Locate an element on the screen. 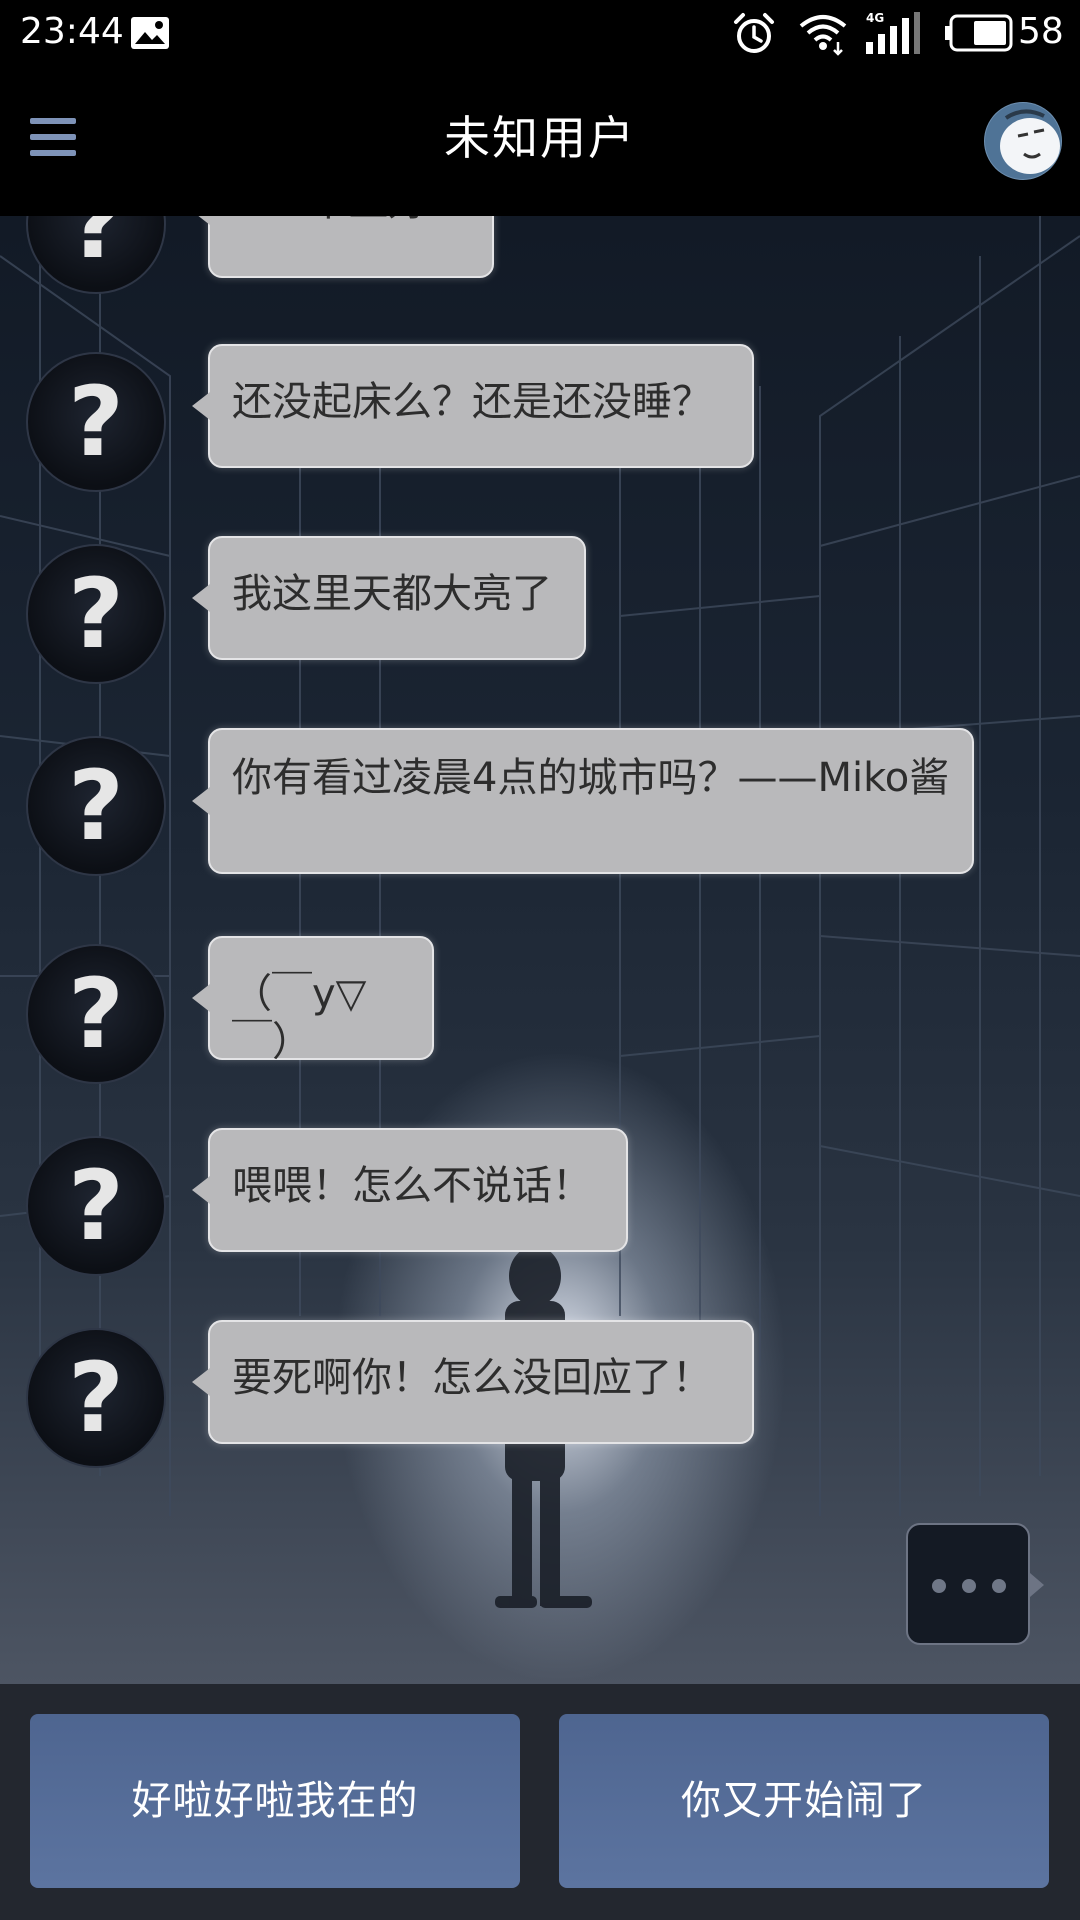  reply-options-bar: 好啦好啦我在的 你又开始闹了 is located at coordinates (540, 1802).